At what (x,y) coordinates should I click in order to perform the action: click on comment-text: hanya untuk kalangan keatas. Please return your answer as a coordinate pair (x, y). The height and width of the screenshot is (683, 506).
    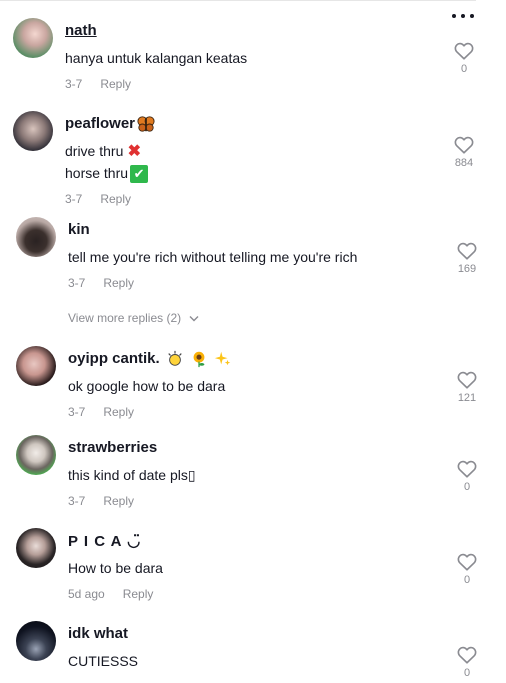
    Looking at the image, I should click on (156, 58).